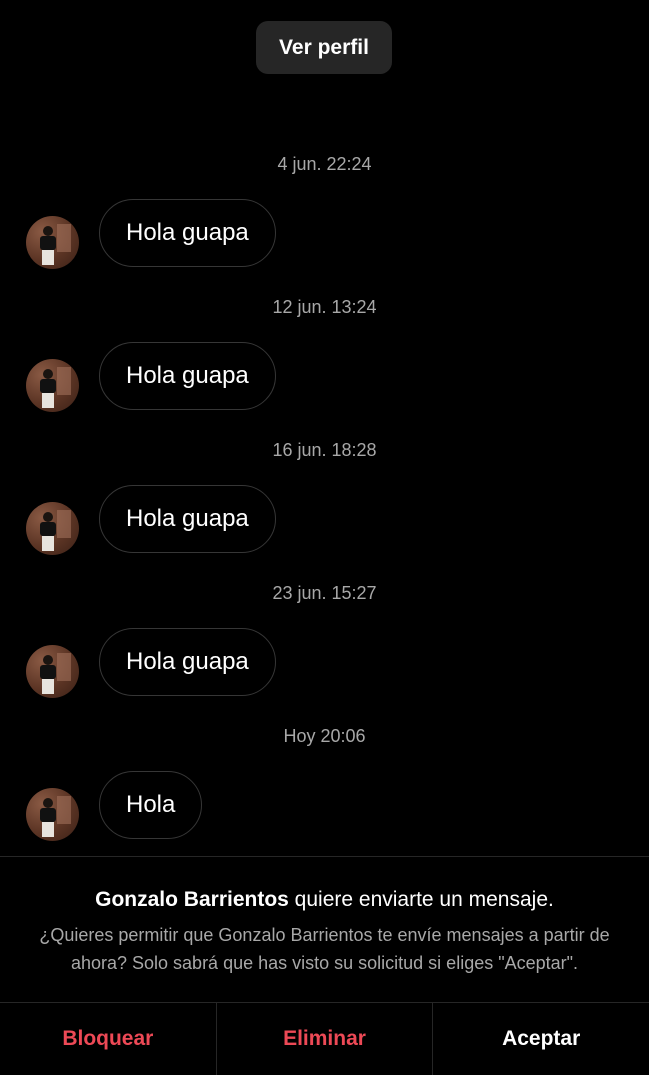 This screenshot has height=1075, width=649. What do you see at coordinates (192, 899) in the screenshot?
I see `request-sender-name: Gonzalo Barrientos` at bounding box center [192, 899].